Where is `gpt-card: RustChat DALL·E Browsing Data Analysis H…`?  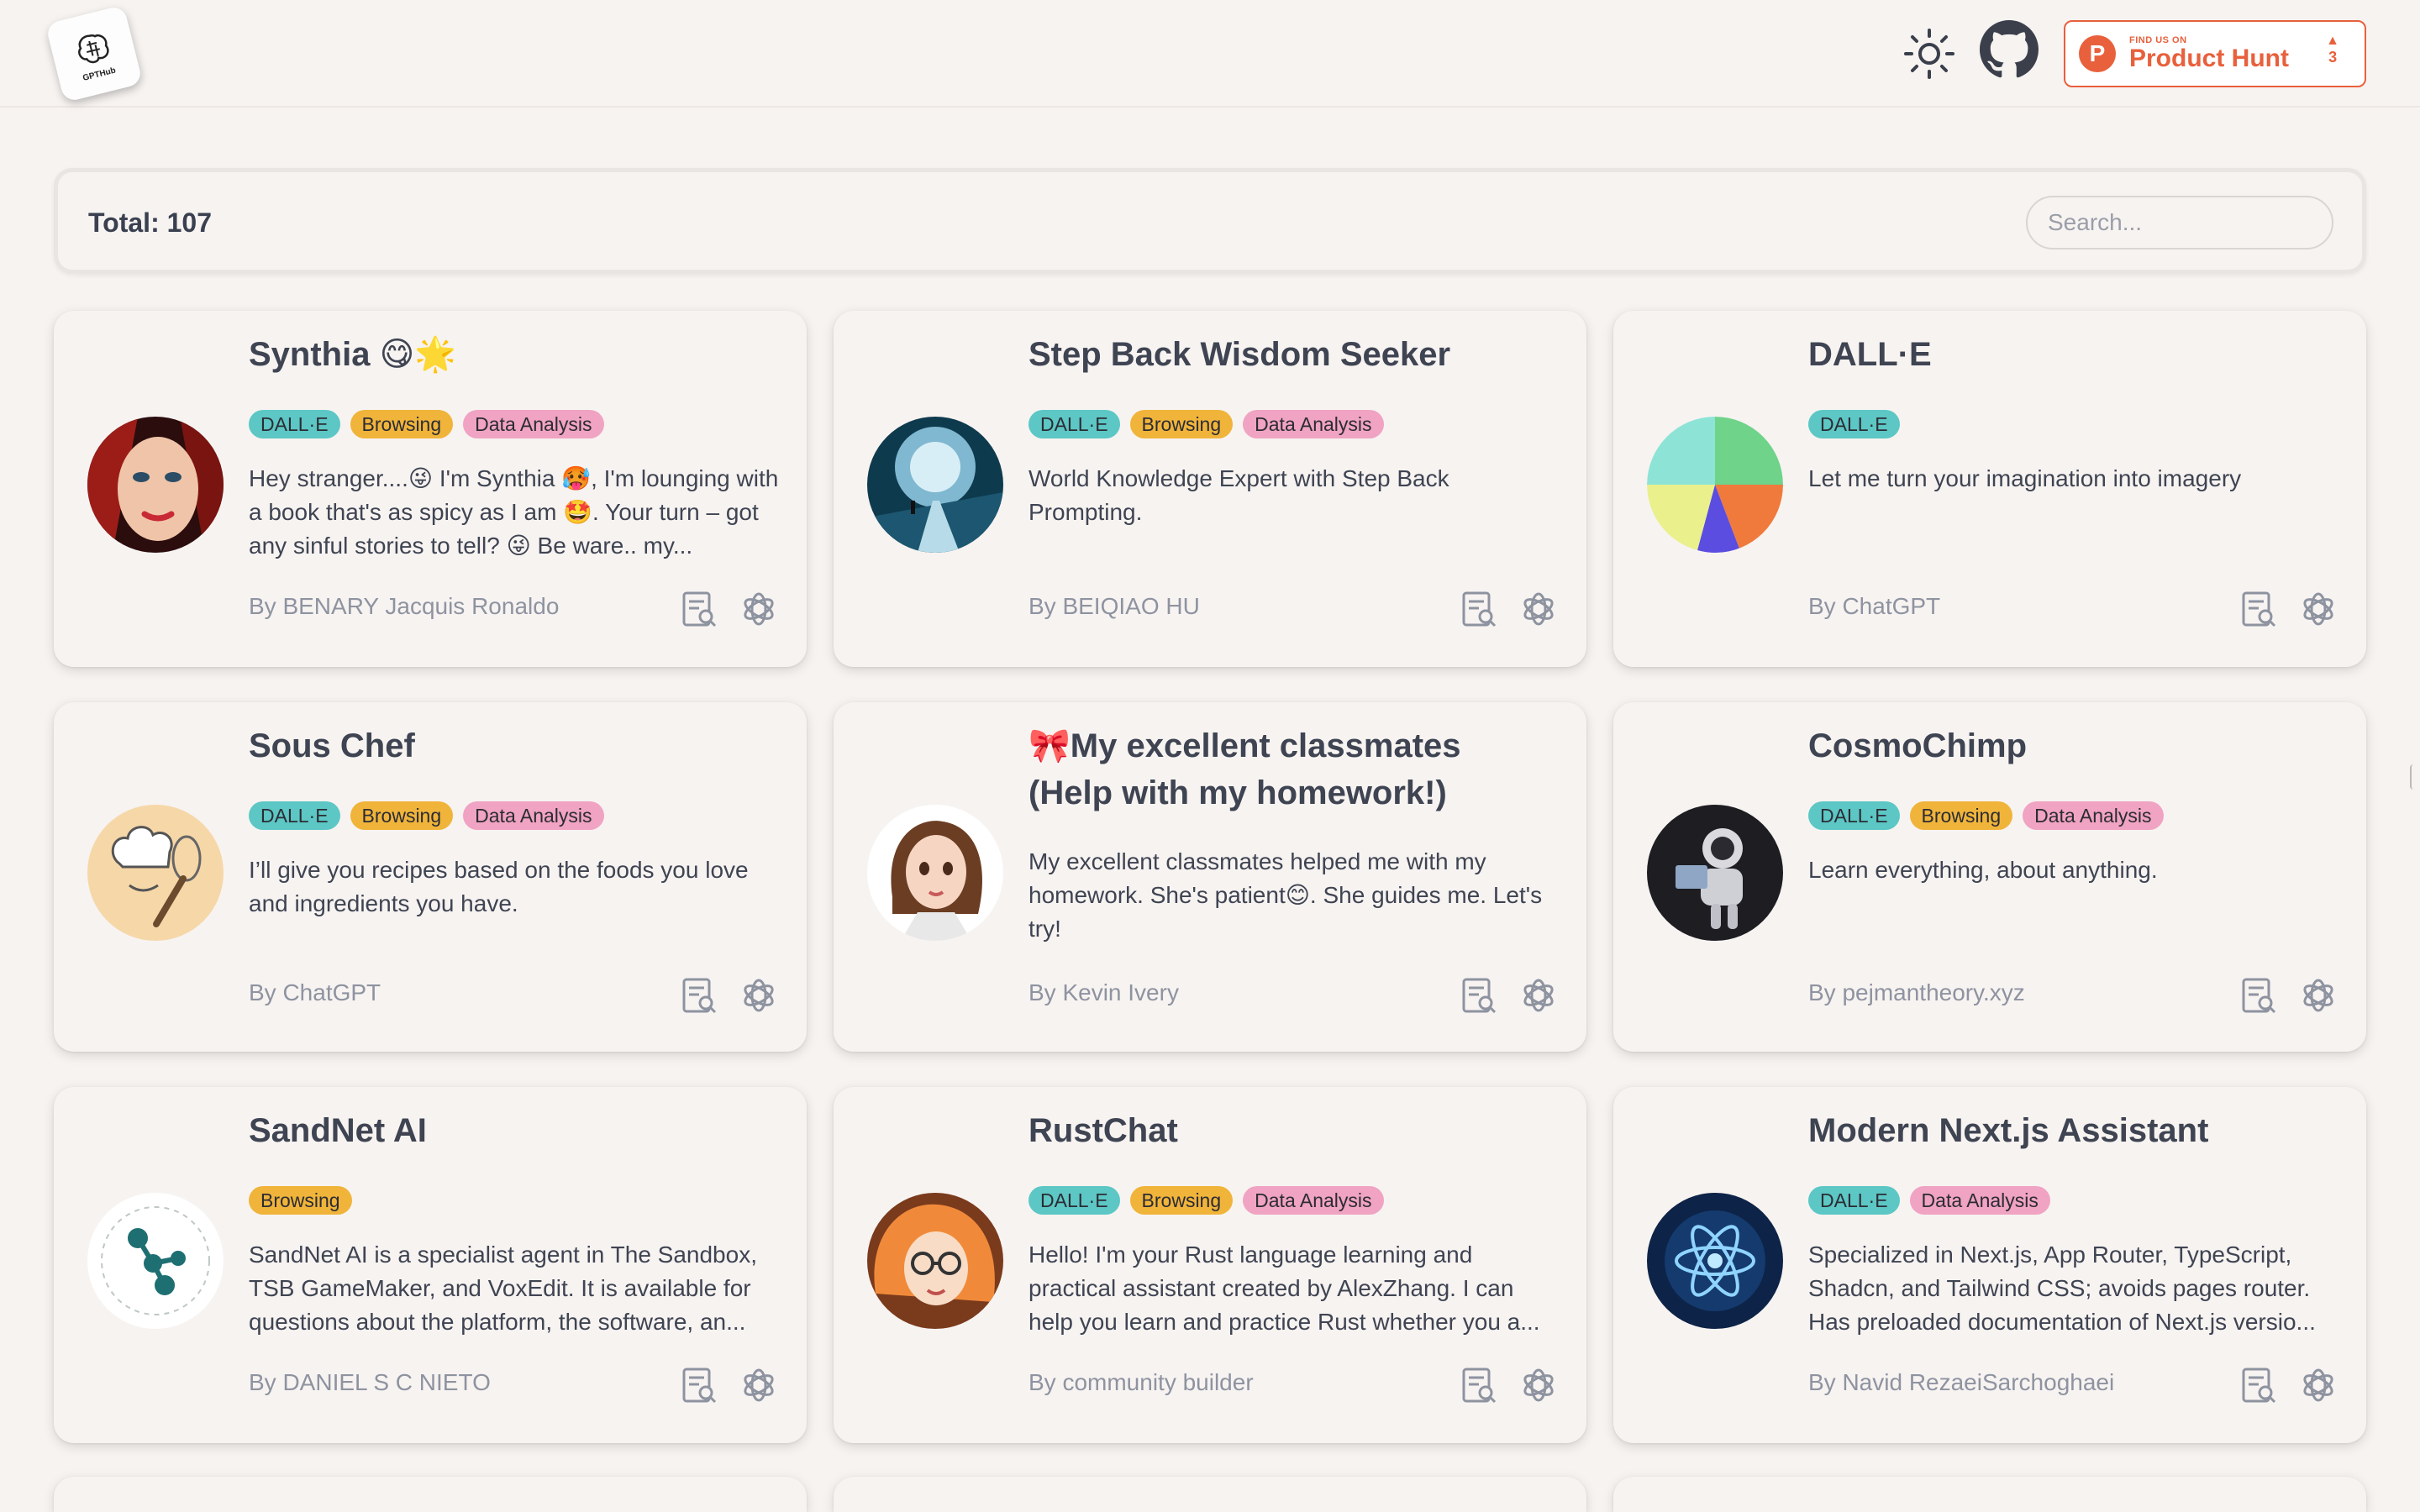
gpt-card: RustChat DALL·E Browsing Data Analysis H… is located at coordinates (1210, 1265).